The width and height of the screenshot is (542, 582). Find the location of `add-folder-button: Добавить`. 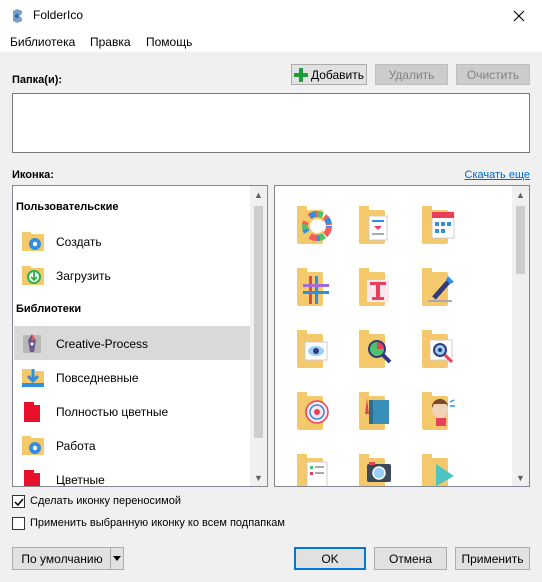

add-folder-button: Добавить is located at coordinates (329, 74).